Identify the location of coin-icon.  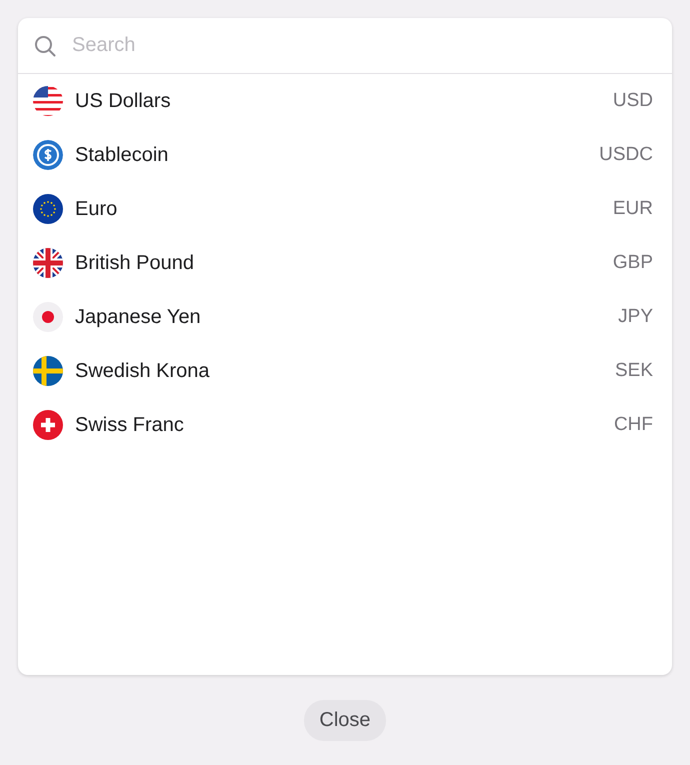
(48, 155).